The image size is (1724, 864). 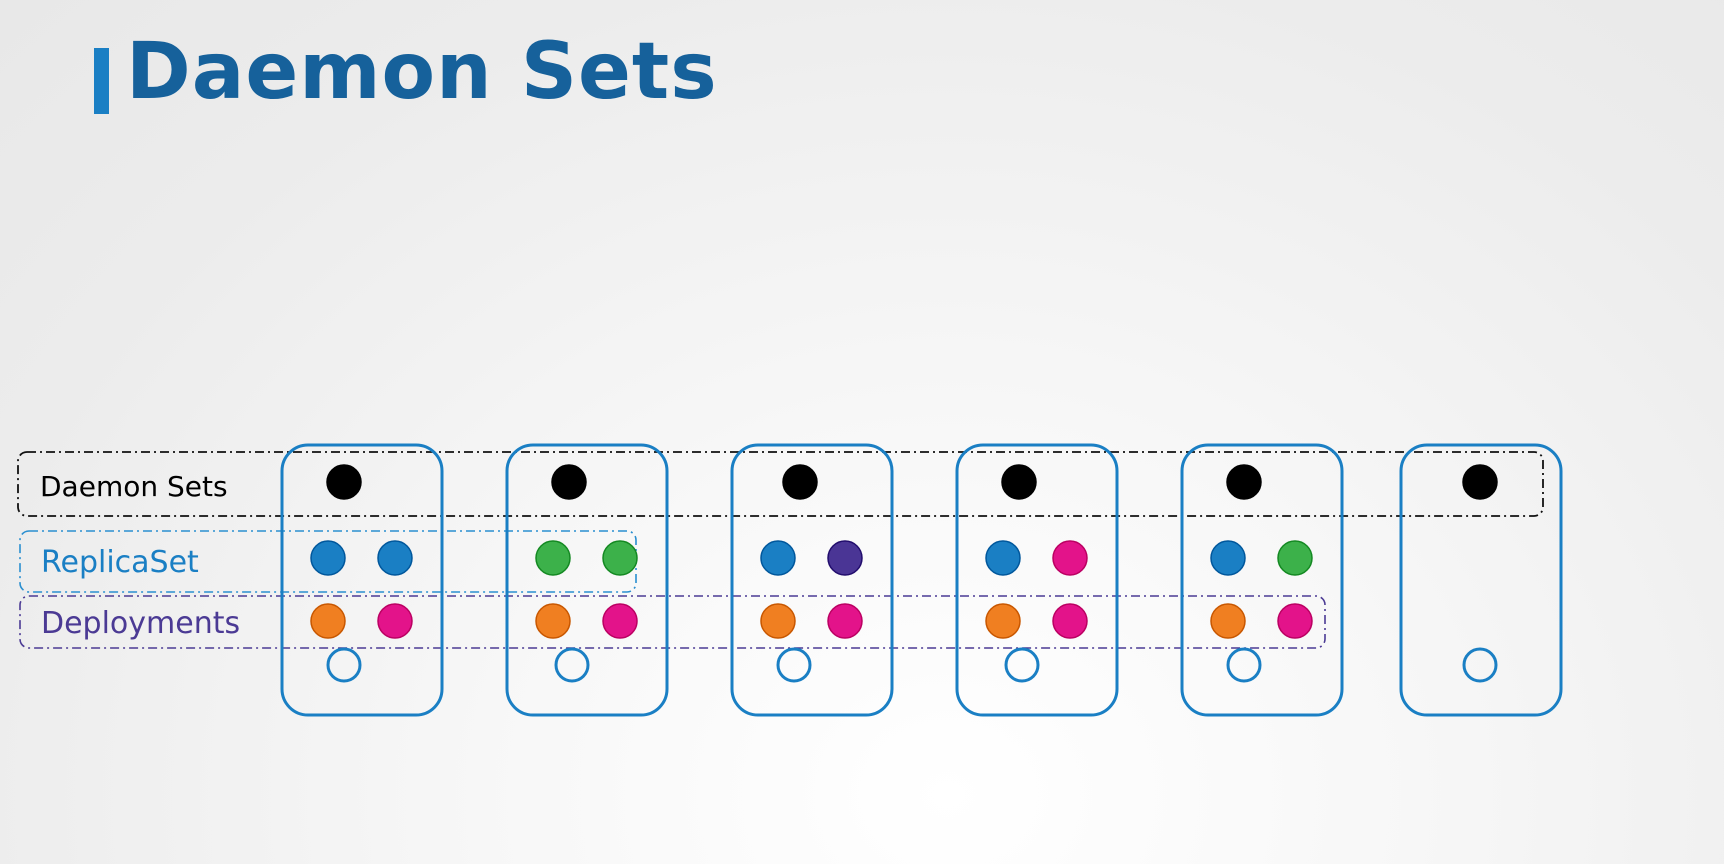 What do you see at coordinates (134, 486) in the screenshot?
I see `daemonset-label: Daemon Sets` at bounding box center [134, 486].